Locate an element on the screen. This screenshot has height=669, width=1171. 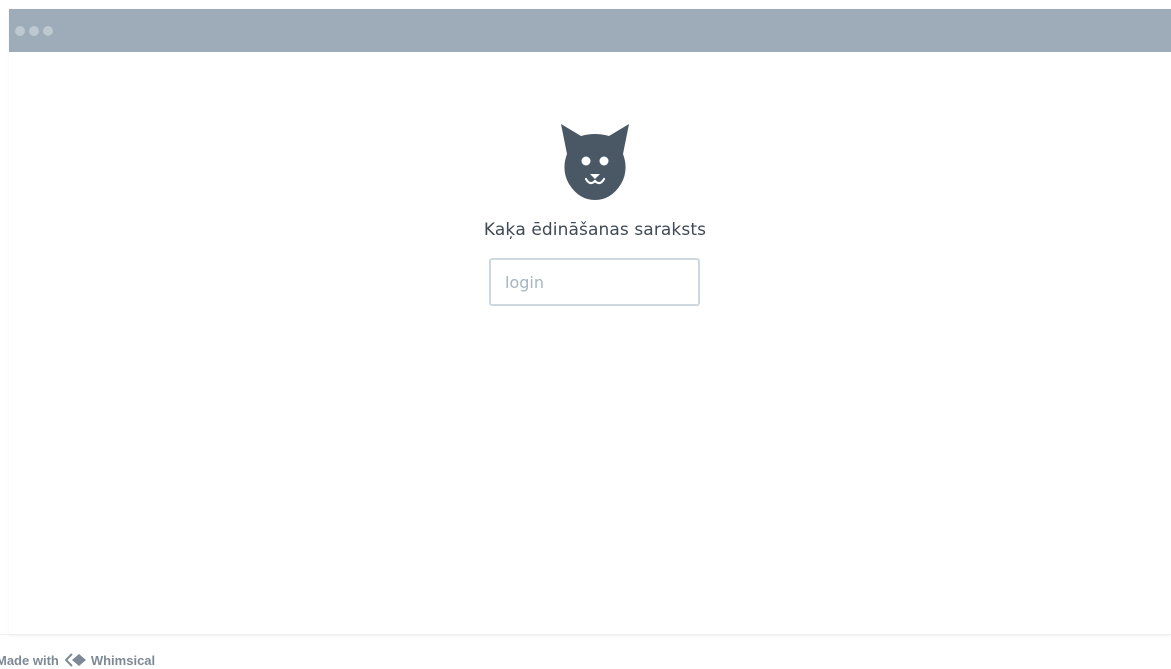
cat-face-icon is located at coordinates (595, 162).